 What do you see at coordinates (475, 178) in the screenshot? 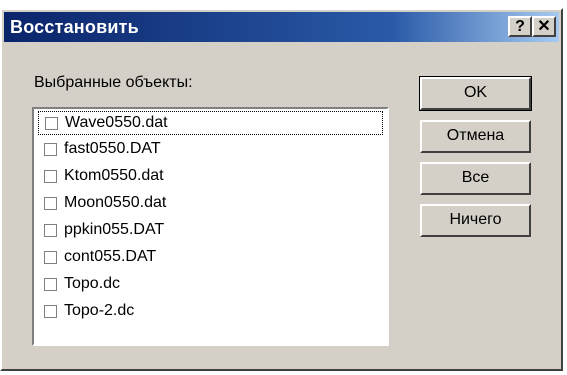
I see `select-all-button: Все` at bounding box center [475, 178].